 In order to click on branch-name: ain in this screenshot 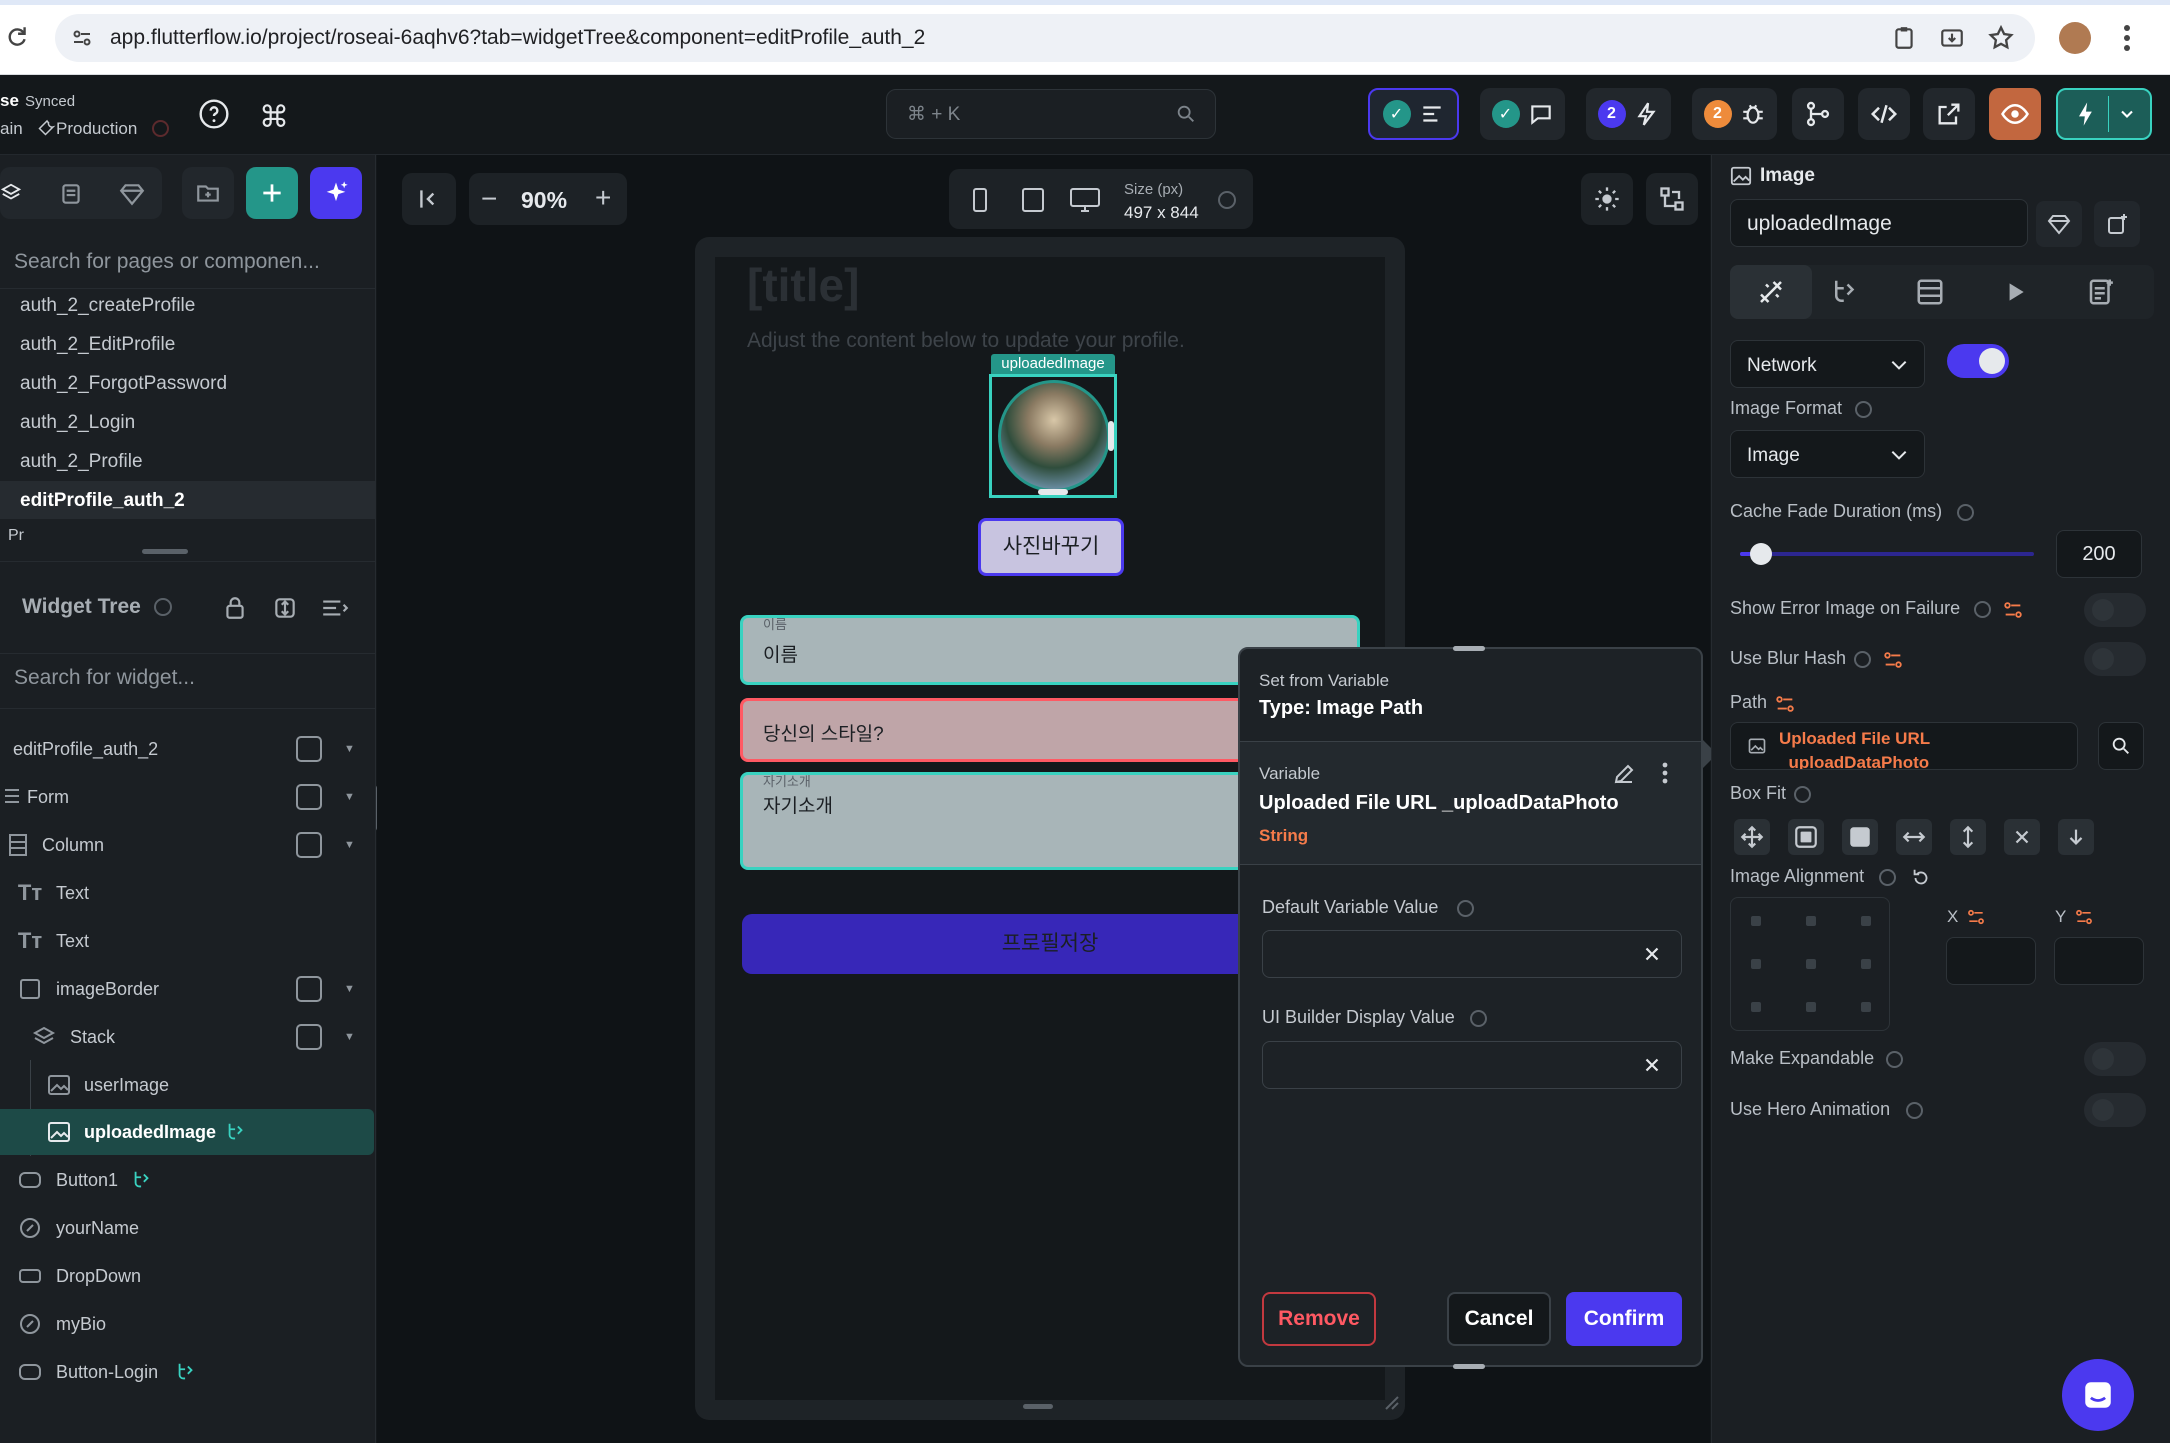, I will do `click(11, 129)`.